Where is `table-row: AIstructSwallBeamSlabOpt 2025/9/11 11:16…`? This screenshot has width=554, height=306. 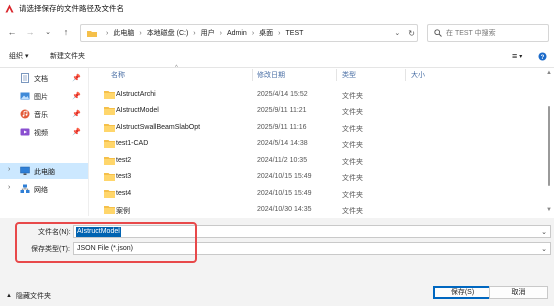 table-row: AIstructSwallBeamSlabOpt 2025/9/11 11:16… is located at coordinates (315, 128).